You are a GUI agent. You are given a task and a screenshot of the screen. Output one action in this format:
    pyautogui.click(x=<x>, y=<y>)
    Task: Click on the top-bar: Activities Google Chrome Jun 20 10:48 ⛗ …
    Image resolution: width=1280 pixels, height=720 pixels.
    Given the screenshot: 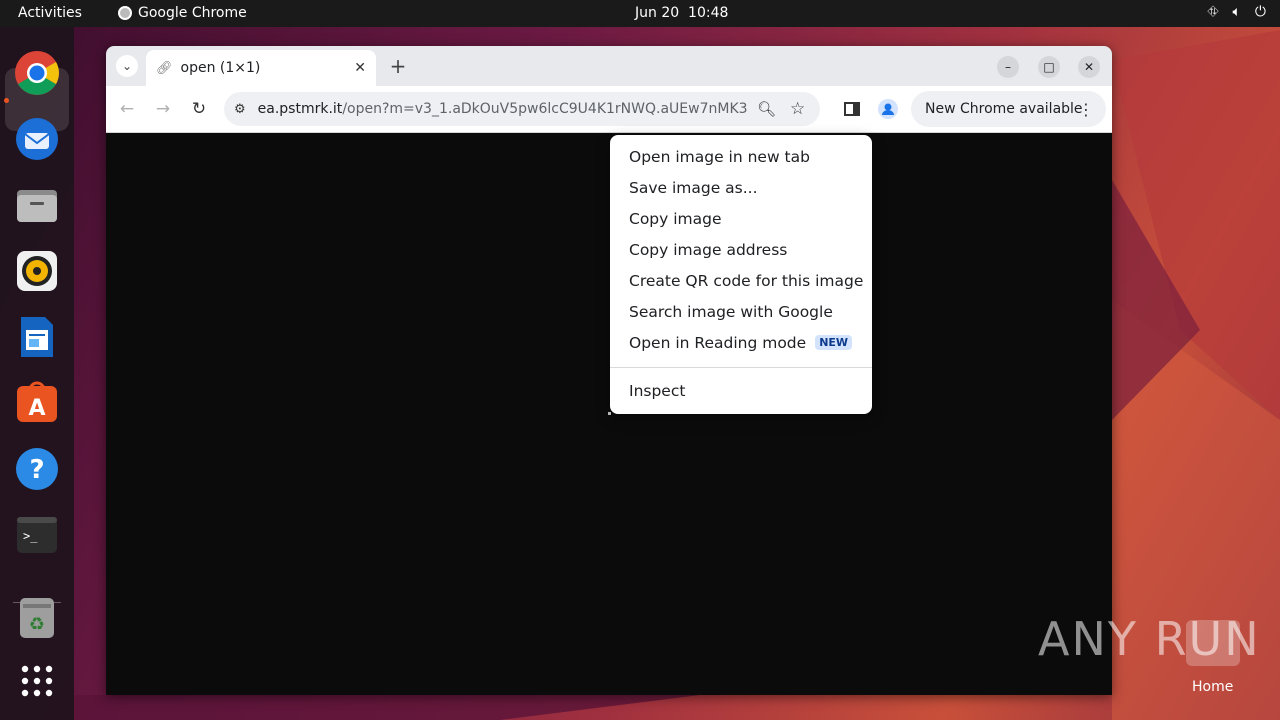 What is the action you would take?
    pyautogui.click(x=640, y=13)
    